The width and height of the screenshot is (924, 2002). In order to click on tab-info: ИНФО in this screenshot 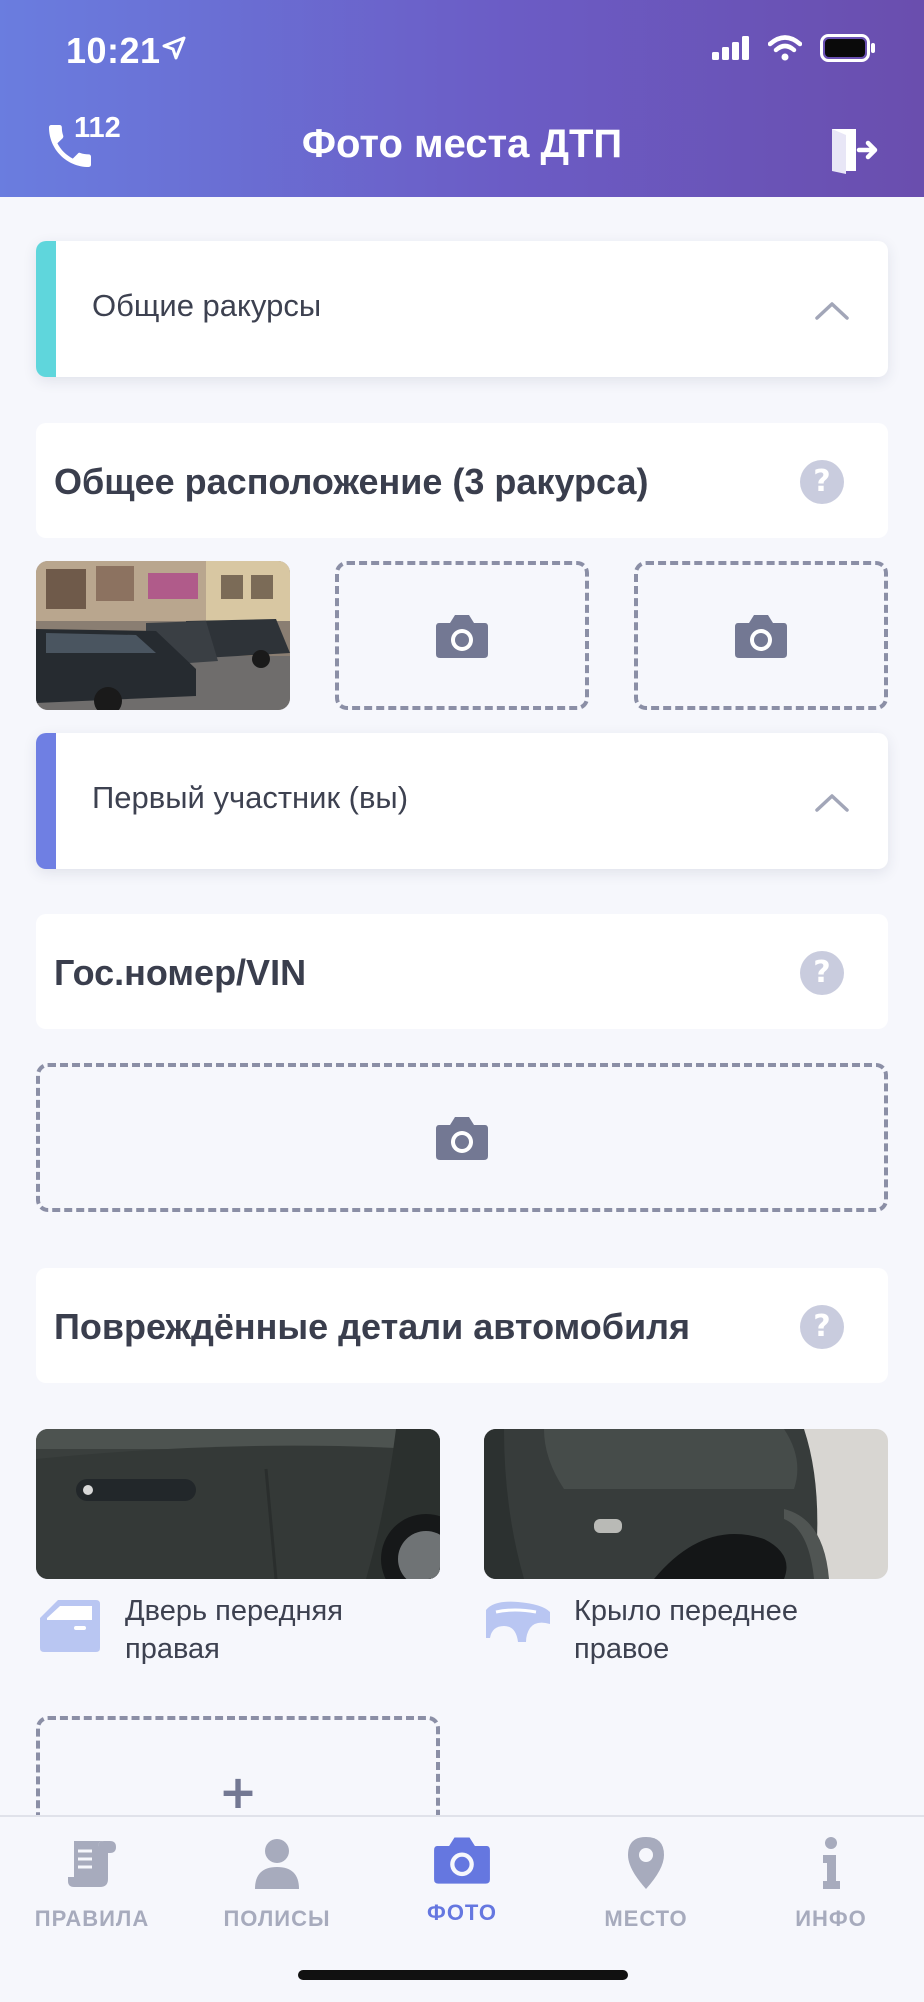, I will do `click(831, 1883)`.